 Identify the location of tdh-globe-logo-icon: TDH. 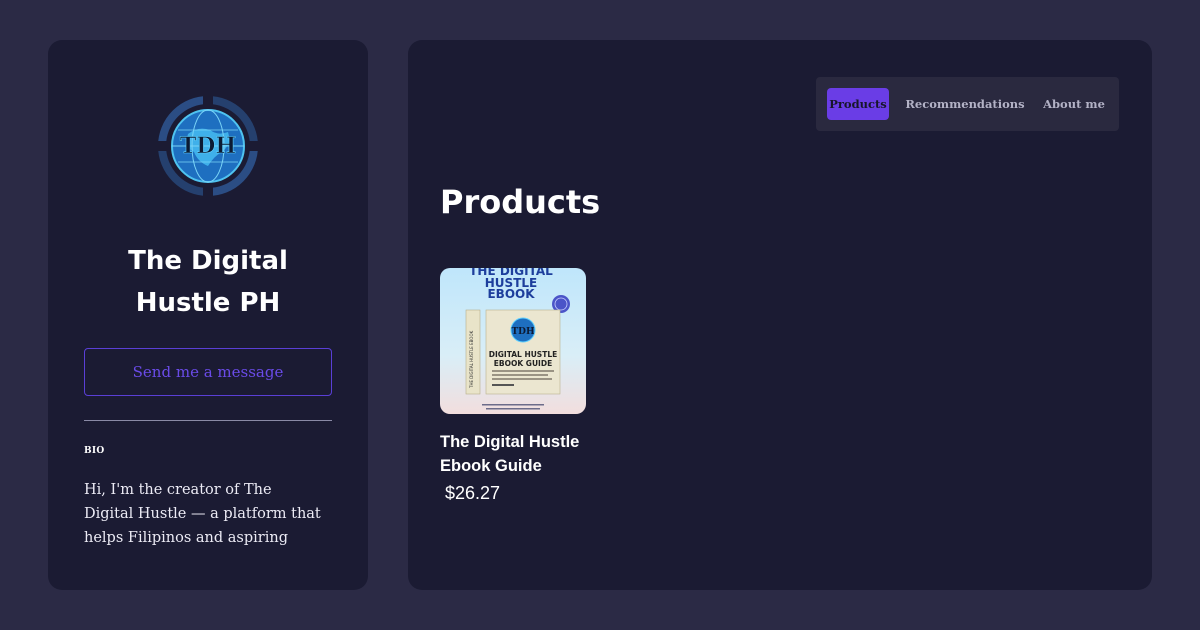
(208, 146).